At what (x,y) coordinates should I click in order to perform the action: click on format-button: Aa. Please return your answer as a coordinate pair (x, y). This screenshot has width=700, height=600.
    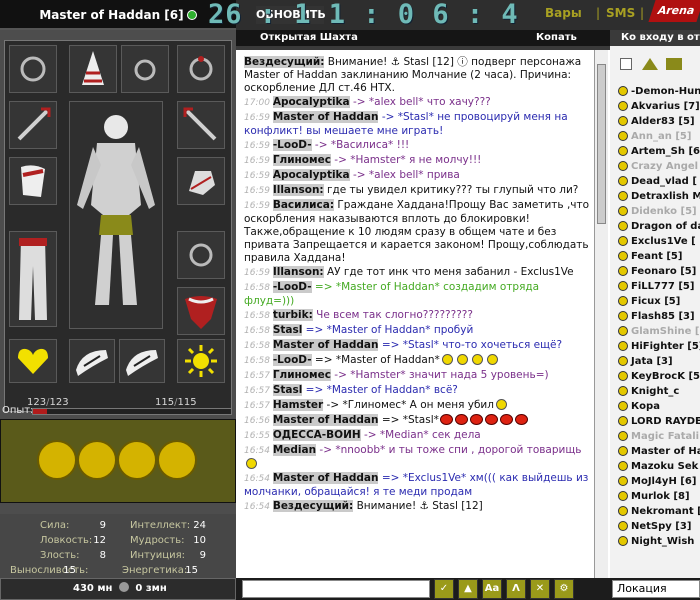
    Looking at the image, I should click on (492, 589).